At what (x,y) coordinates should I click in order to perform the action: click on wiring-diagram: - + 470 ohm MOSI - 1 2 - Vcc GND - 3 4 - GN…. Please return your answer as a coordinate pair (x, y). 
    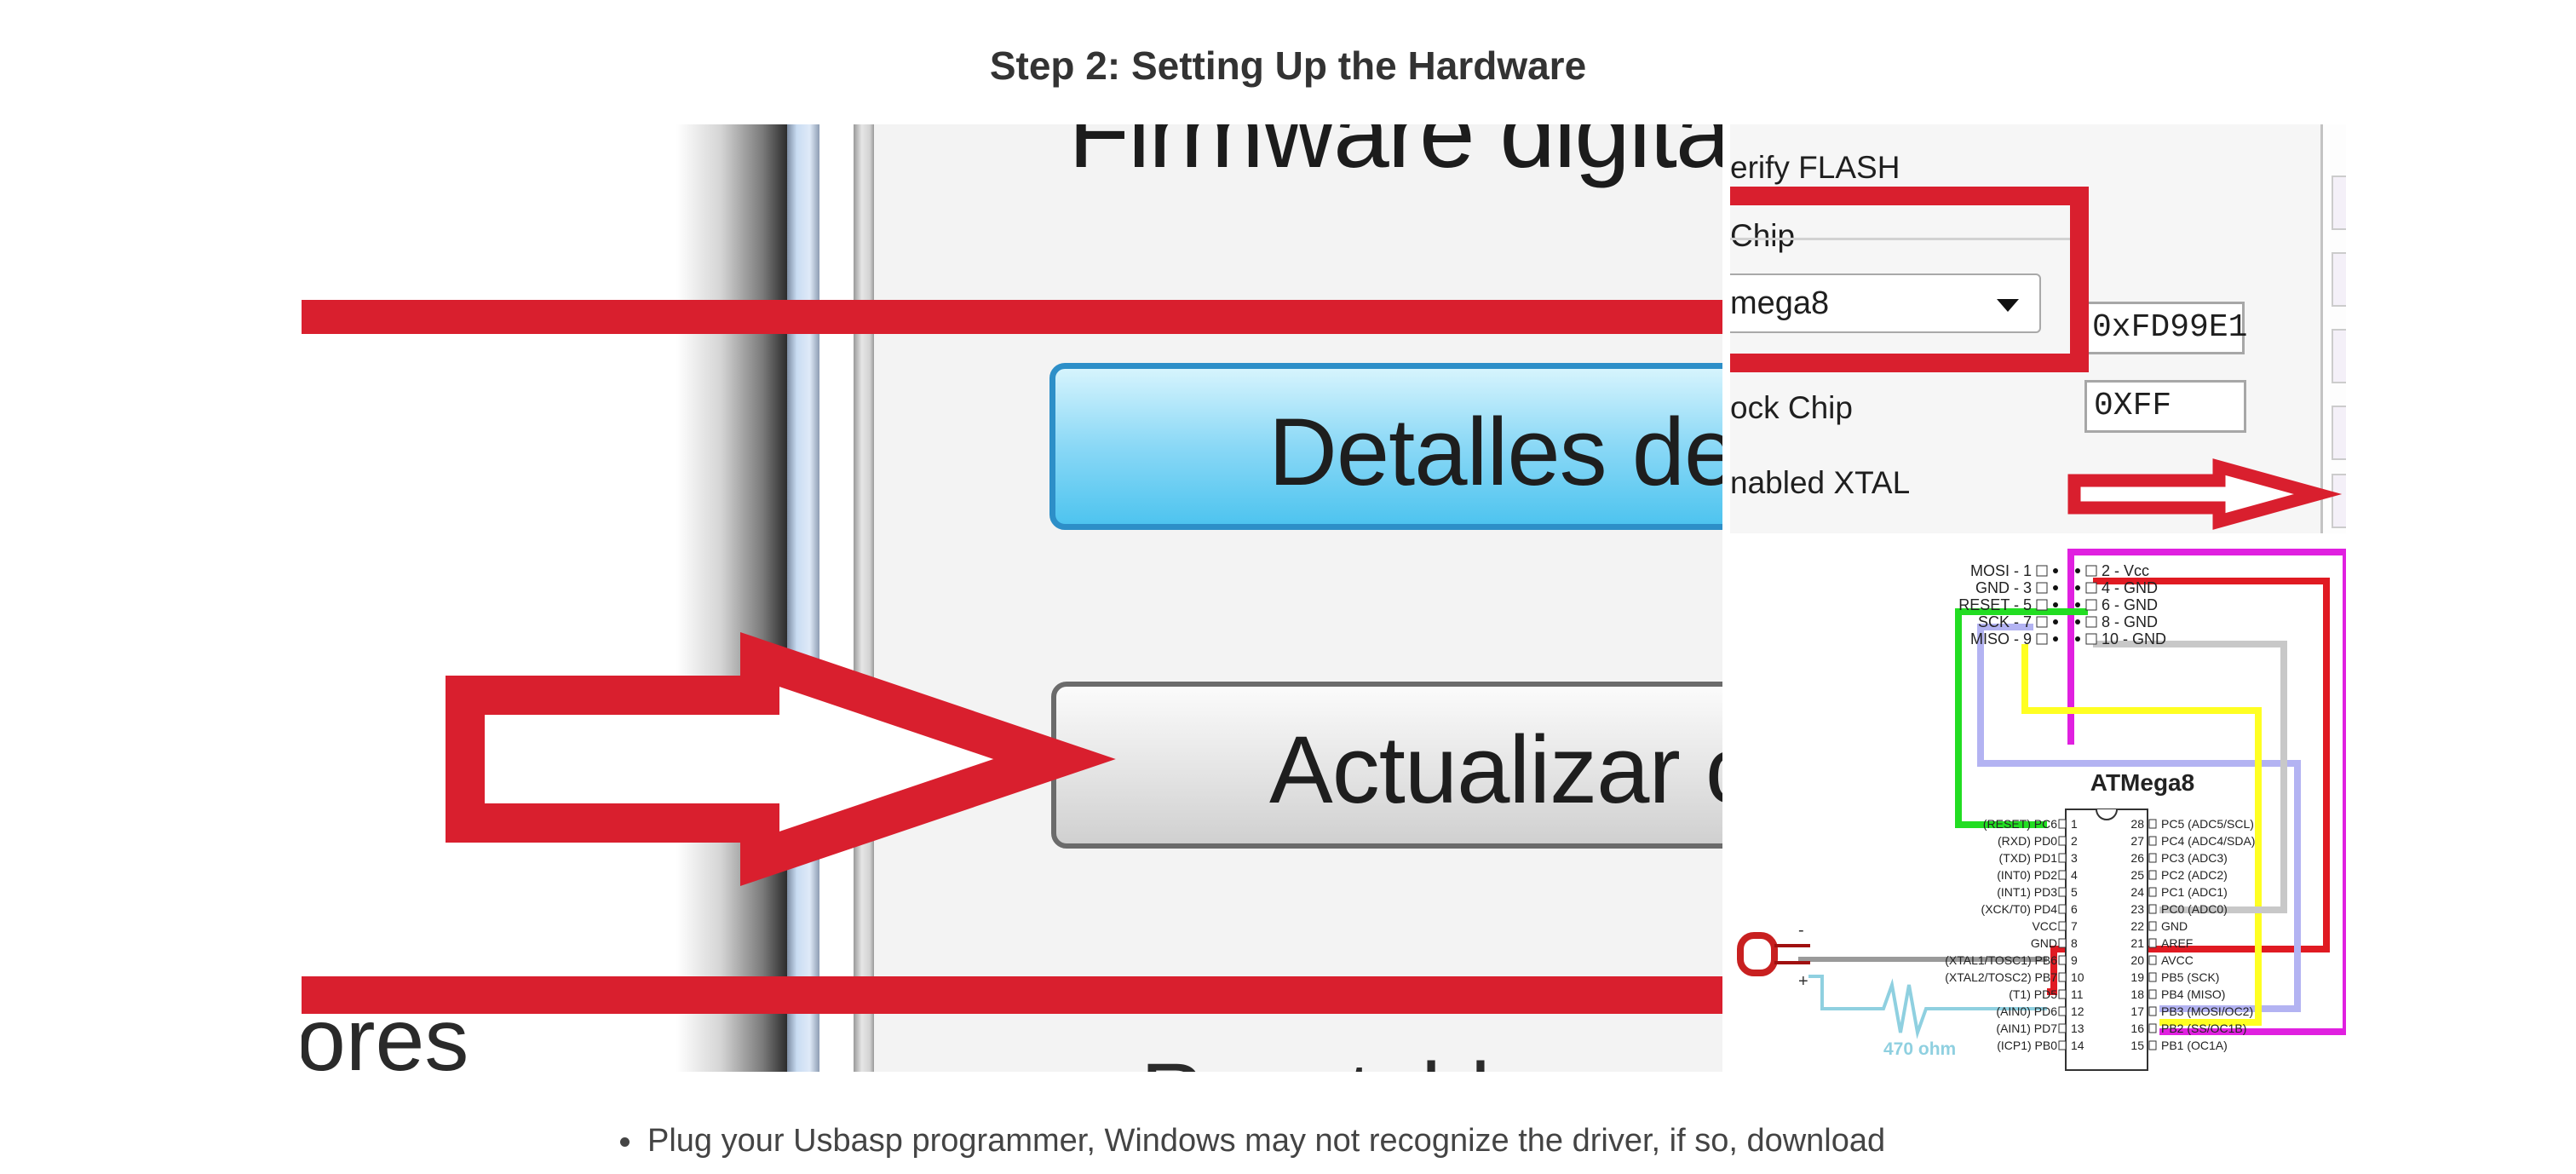
    Looking at the image, I should click on (2038, 807).